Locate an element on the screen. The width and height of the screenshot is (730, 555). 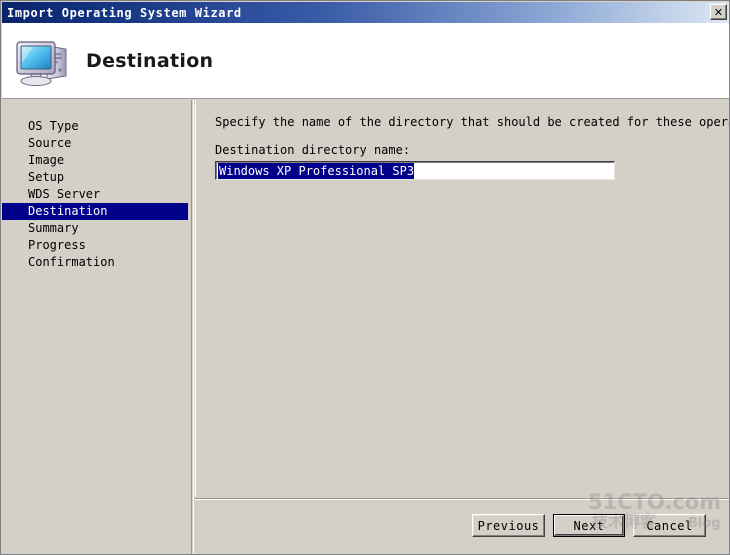
titlebar-buttons: ✕ is located at coordinates (718, 12).